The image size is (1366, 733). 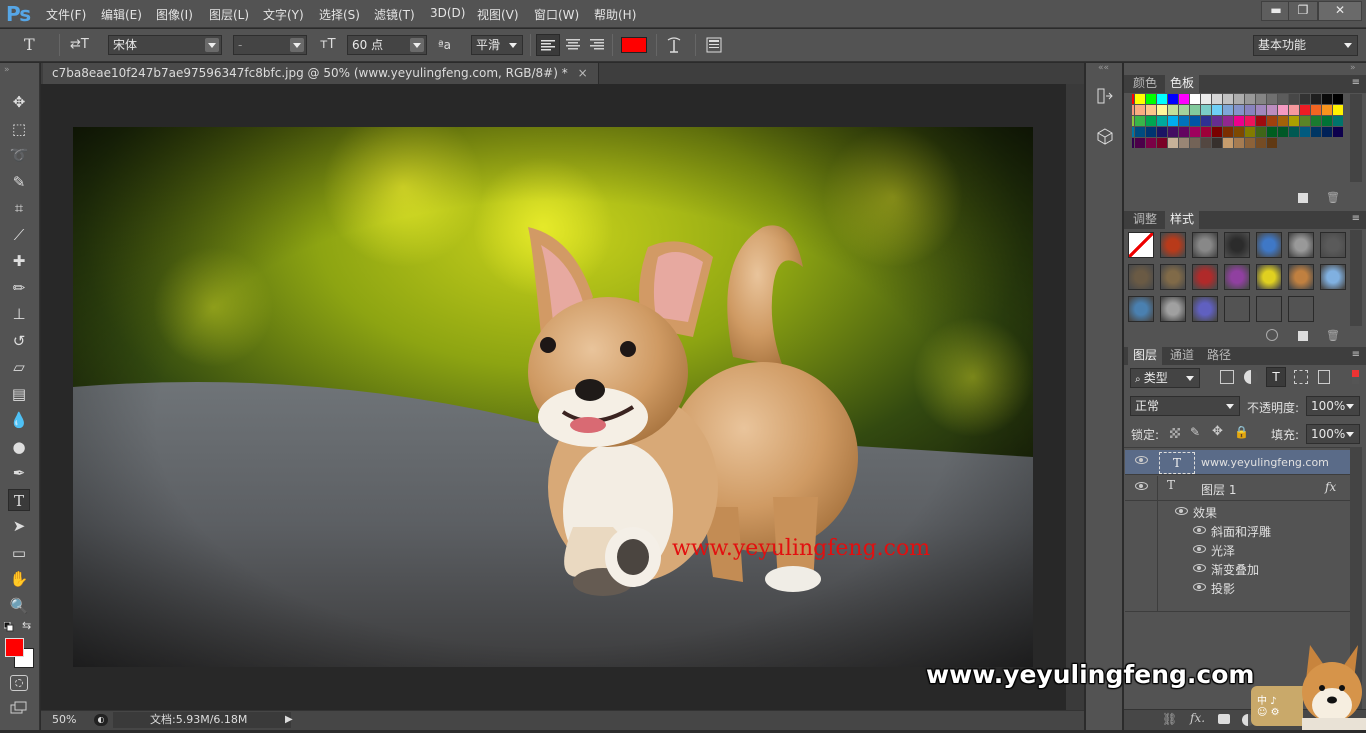 What do you see at coordinates (1182, 356) in the screenshot?
I see `tab-channels: 通道` at bounding box center [1182, 356].